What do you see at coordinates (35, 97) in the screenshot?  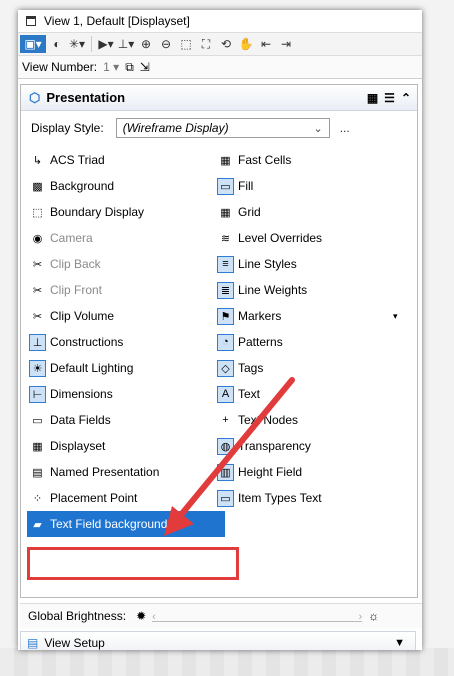 I see `presentation-icon: ⬡` at bounding box center [35, 97].